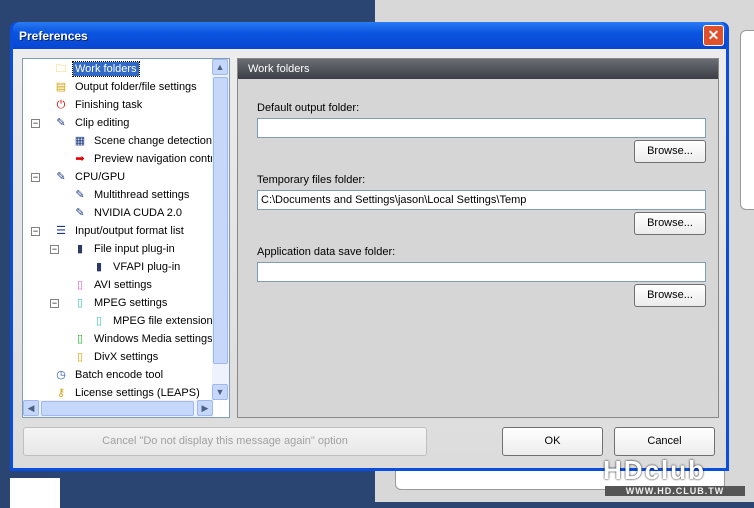  What do you see at coordinates (80, 159) in the screenshot?
I see `red-arrow-icon: ➡` at bounding box center [80, 159].